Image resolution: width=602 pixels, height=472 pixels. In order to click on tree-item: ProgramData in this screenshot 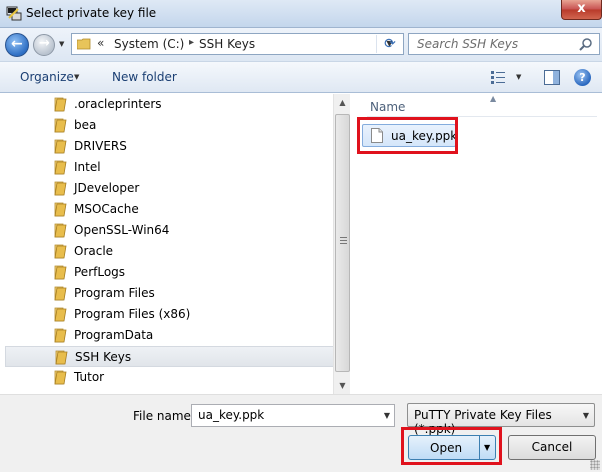, I will do `click(169, 335)`.